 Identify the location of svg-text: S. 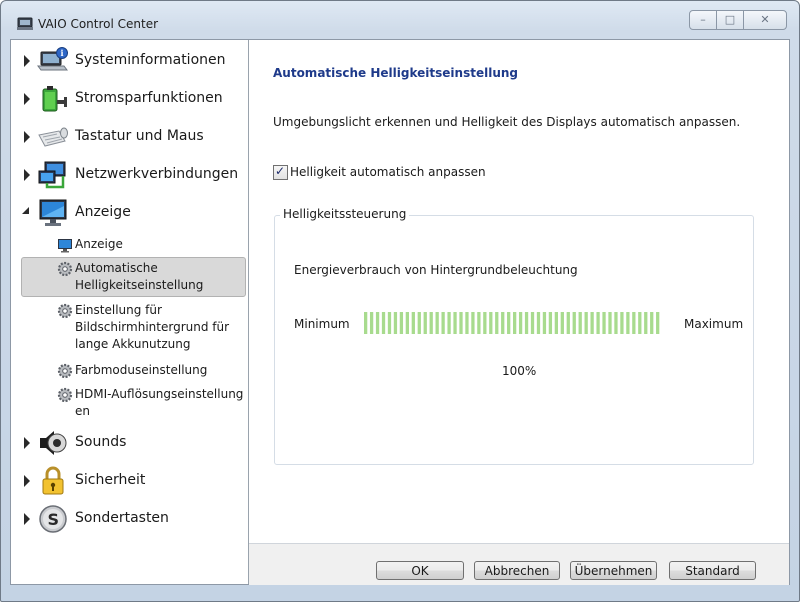
(54, 519).